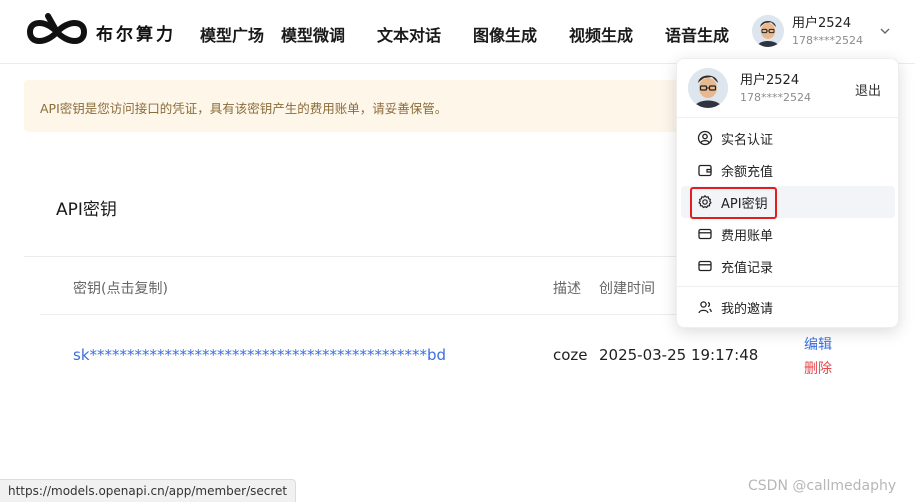 This screenshot has height=502, width=915. What do you see at coordinates (818, 368) in the screenshot?
I see `delete-button: 删除` at bounding box center [818, 368].